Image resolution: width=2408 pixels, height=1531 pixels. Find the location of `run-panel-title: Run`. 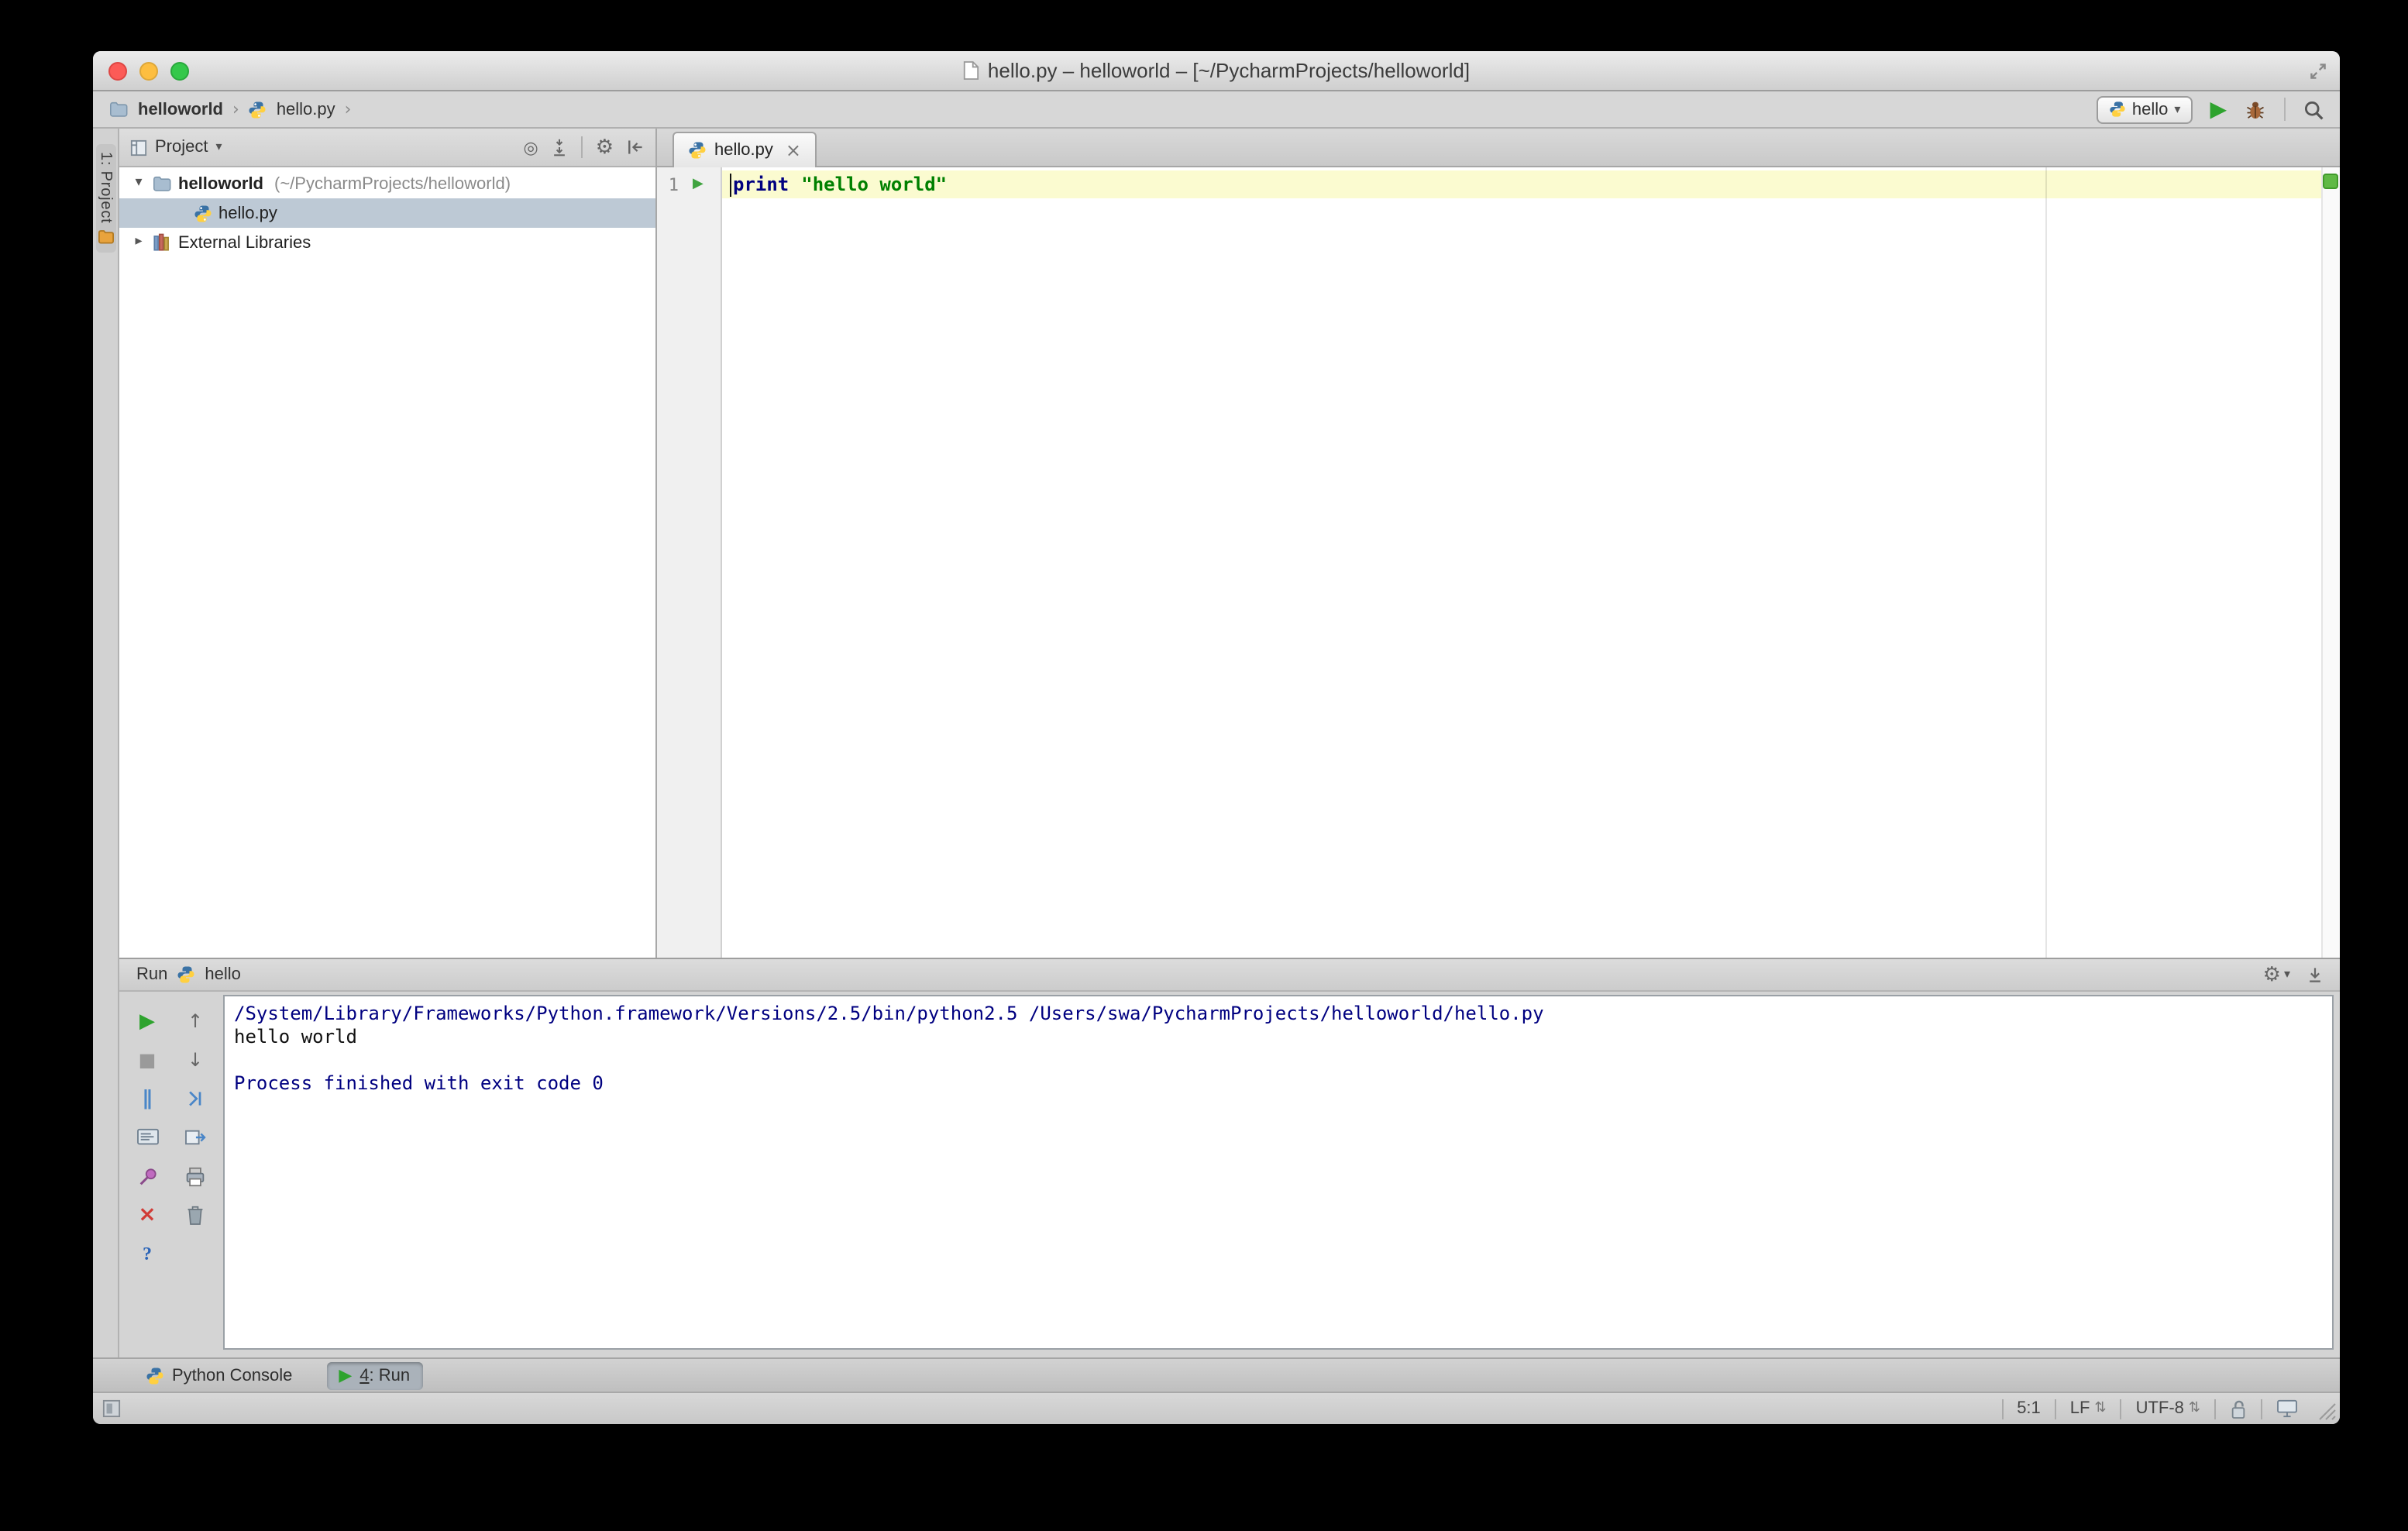

run-panel-title: Run is located at coordinates (152, 975).